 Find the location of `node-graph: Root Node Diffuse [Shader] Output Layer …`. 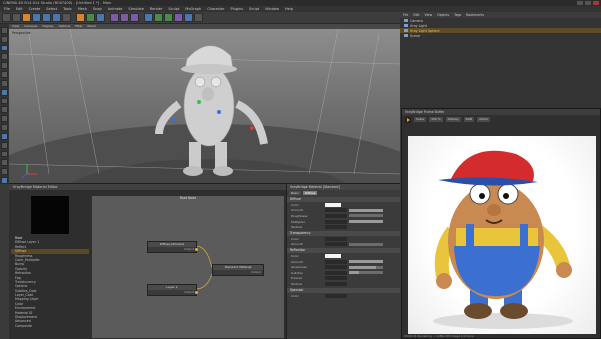

node-graph: Root Node Diffuse [Shader] Output Layer … is located at coordinates (188, 267).